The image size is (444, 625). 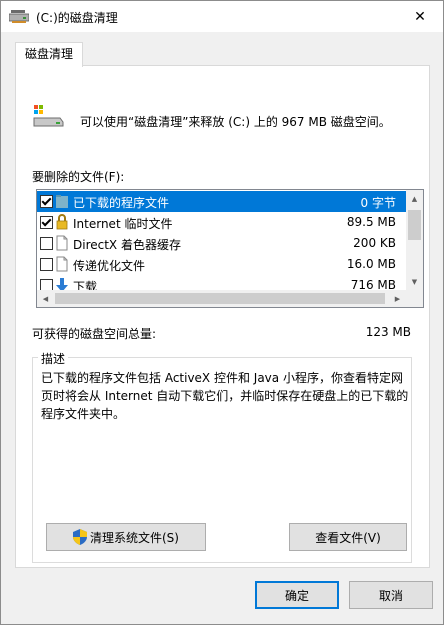 I want to click on total-space-label: 可获得的磁盘空间总量:, so click(x=94, y=334).